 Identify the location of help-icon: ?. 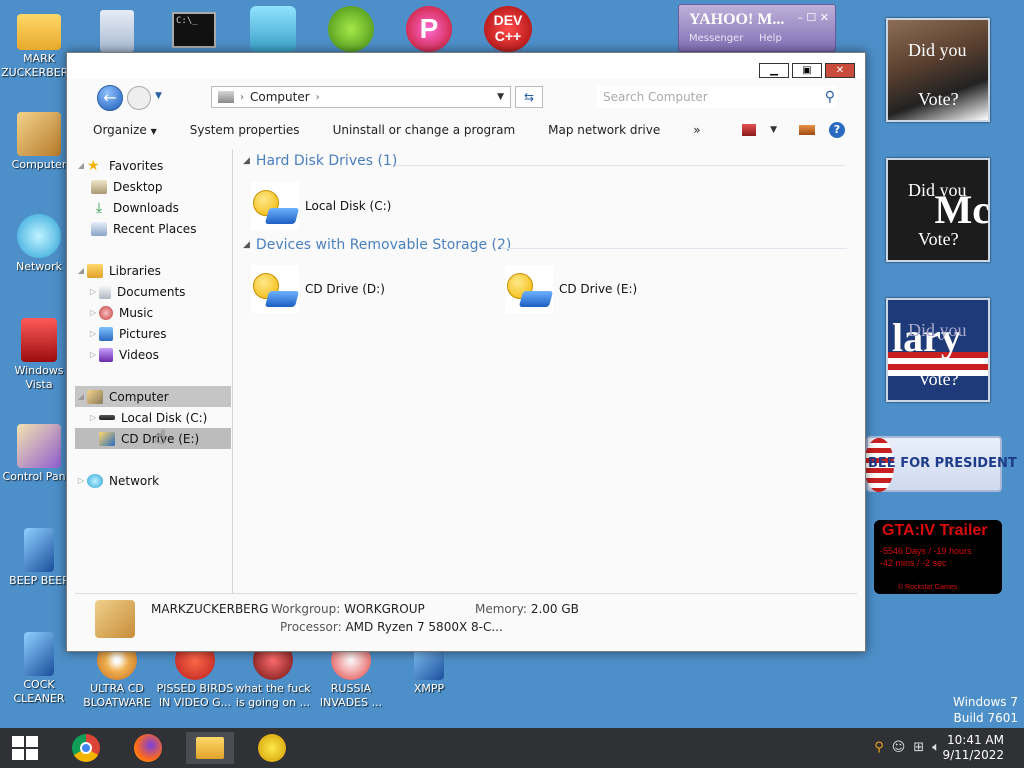
(837, 130).